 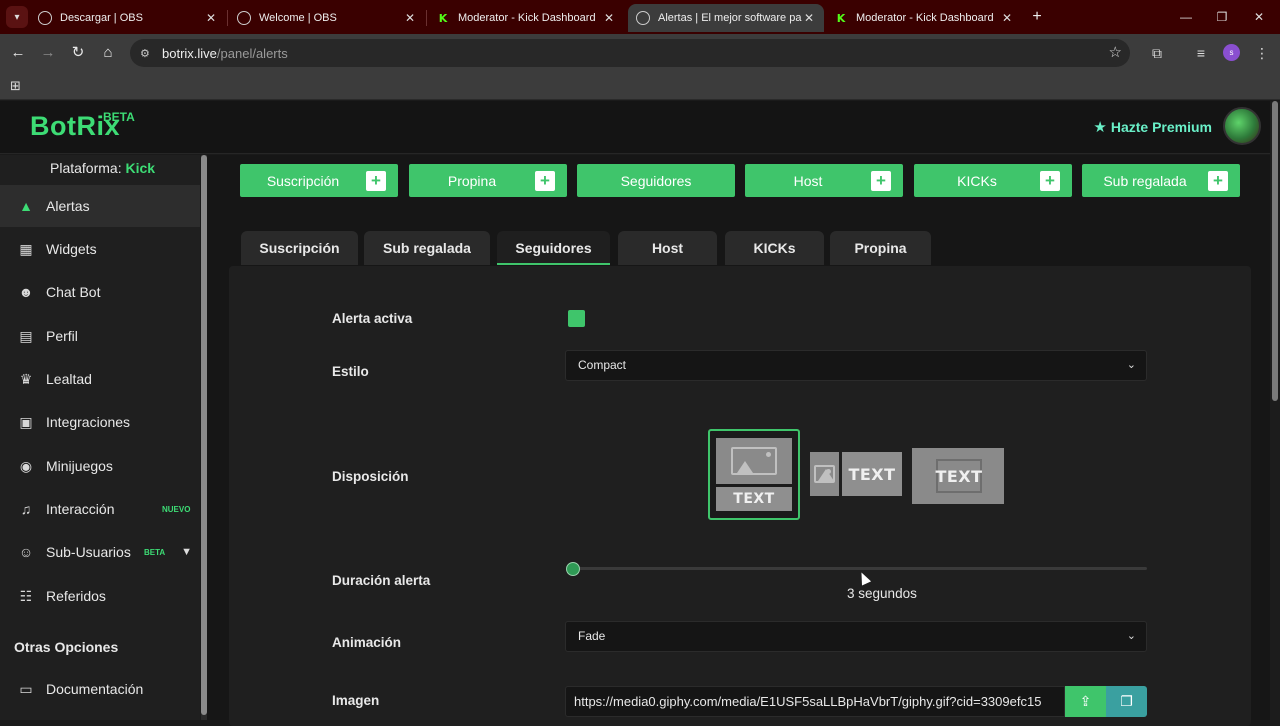 What do you see at coordinates (1157, 53) in the screenshot?
I see `extensions-icon: ⧉` at bounding box center [1157, 53].